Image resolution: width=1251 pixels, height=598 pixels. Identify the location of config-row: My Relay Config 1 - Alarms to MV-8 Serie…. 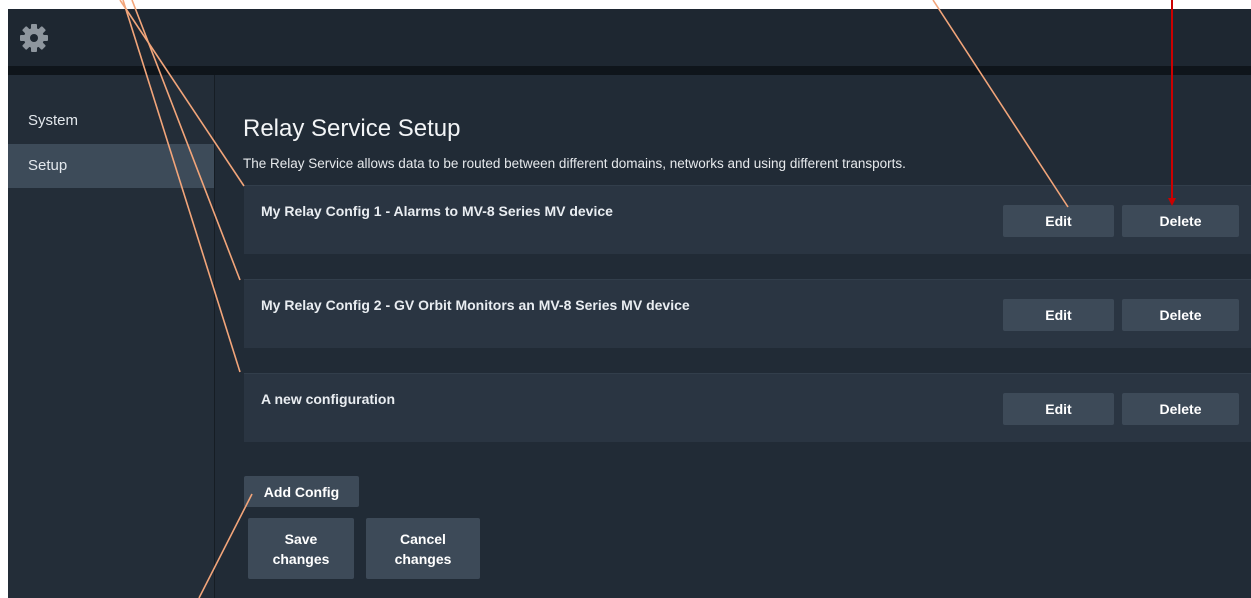
(747, 219).